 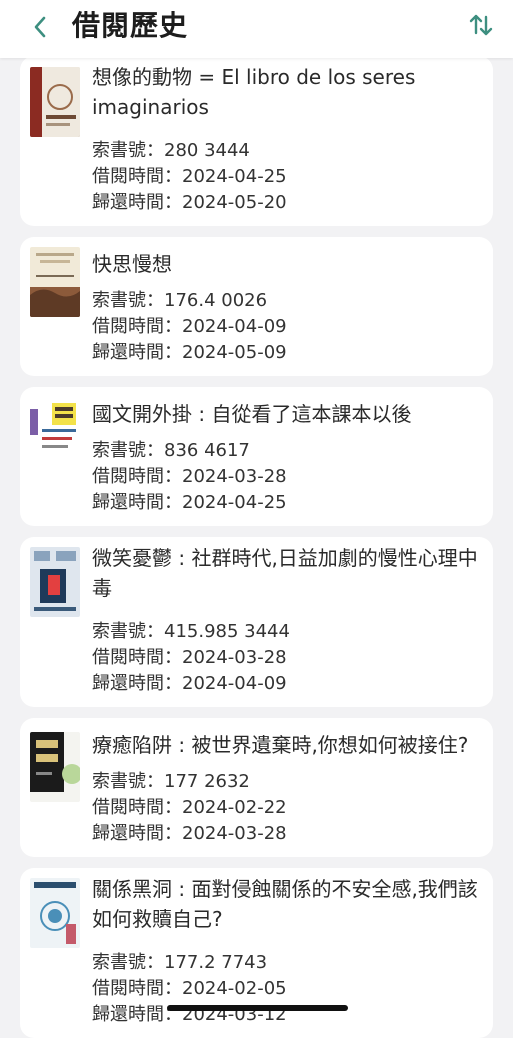 What do you see at coordinates (234, 502) in the screenshot?
I see `return-time-value: 2024-04-25` at bounding box center [234, 502].